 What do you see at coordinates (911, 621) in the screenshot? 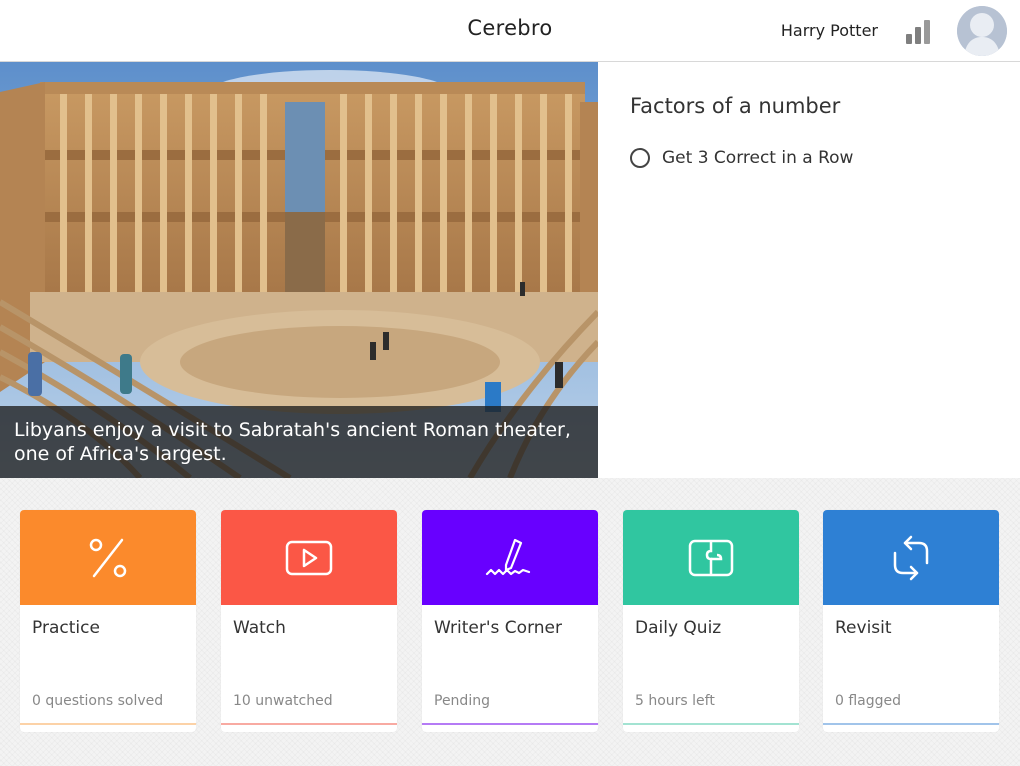
I see `revisit-card: Revisit 0 flagged` at bounding box center [911, 621].